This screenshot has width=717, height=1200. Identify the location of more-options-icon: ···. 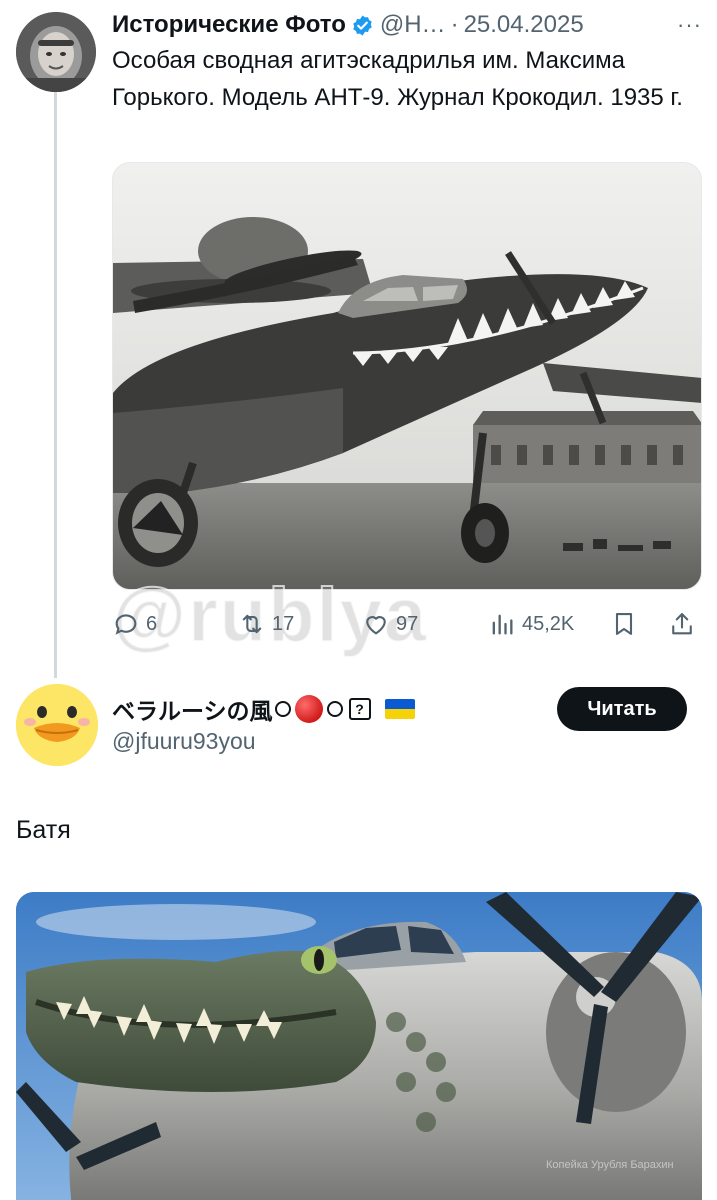
(689, 25).